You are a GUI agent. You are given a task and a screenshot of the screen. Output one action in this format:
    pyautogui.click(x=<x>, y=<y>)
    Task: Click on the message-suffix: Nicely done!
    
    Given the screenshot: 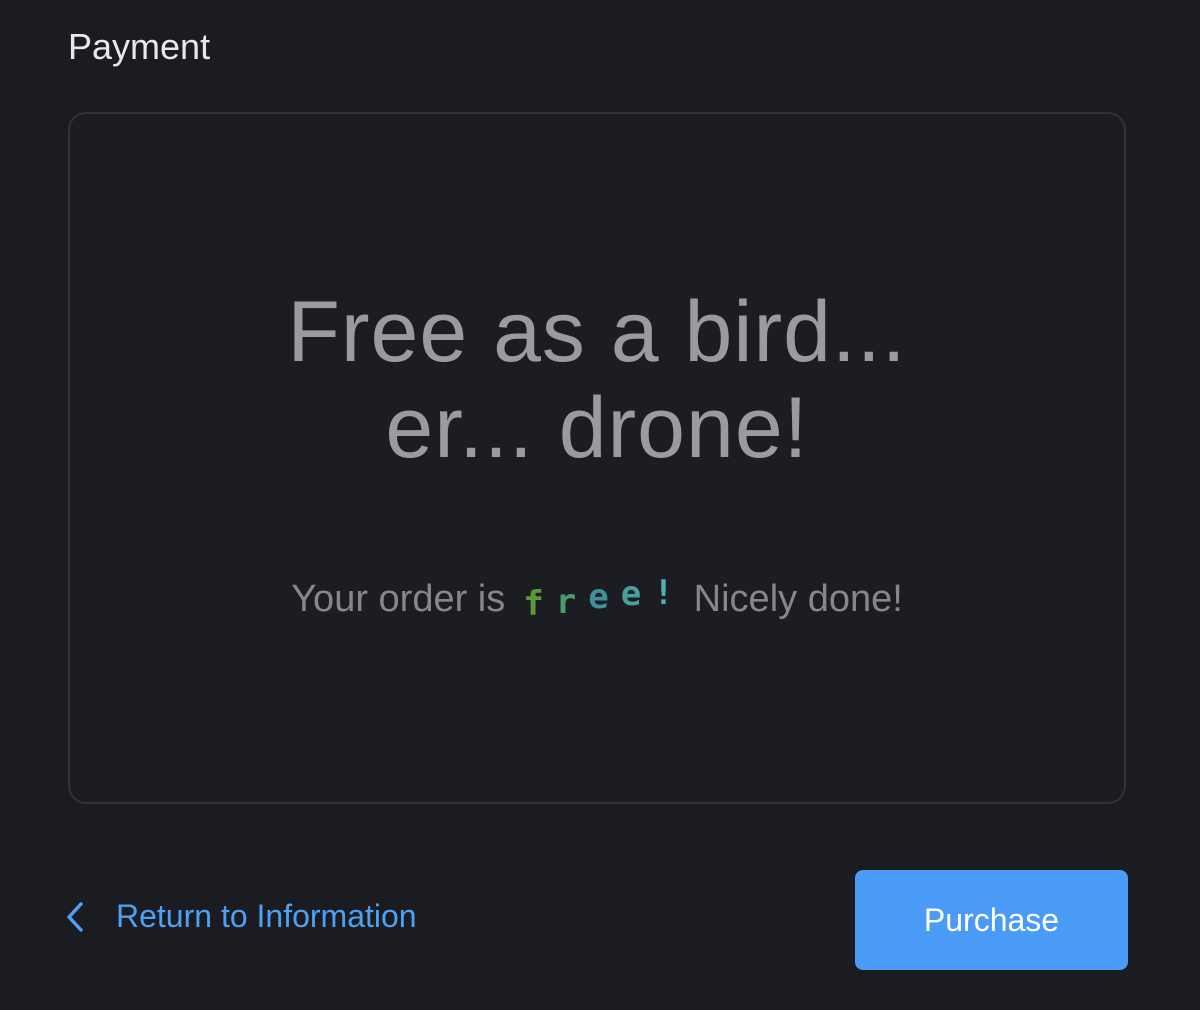 What is the action you would take?
    pyautogui.click(x=798, y=599)
    